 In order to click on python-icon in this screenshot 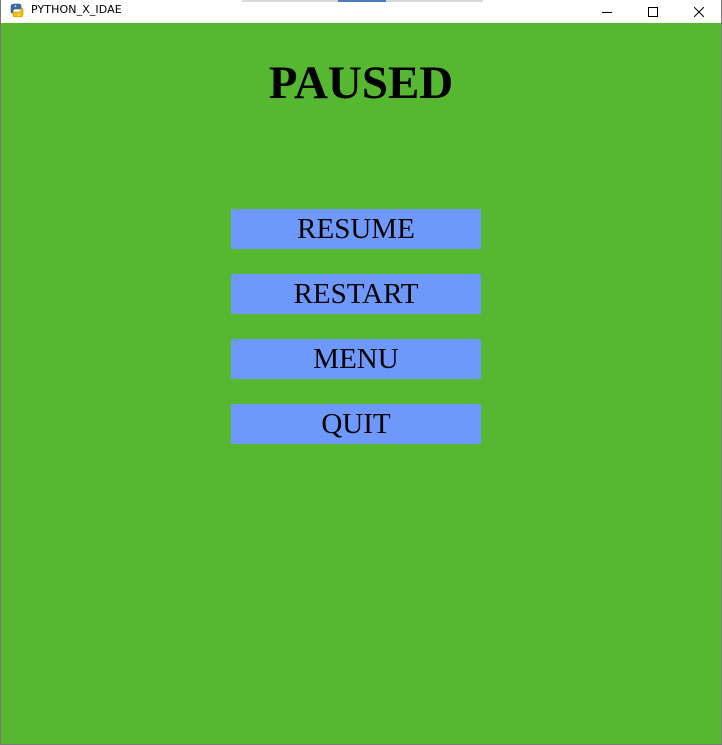, I will do `click(17, 10)`.